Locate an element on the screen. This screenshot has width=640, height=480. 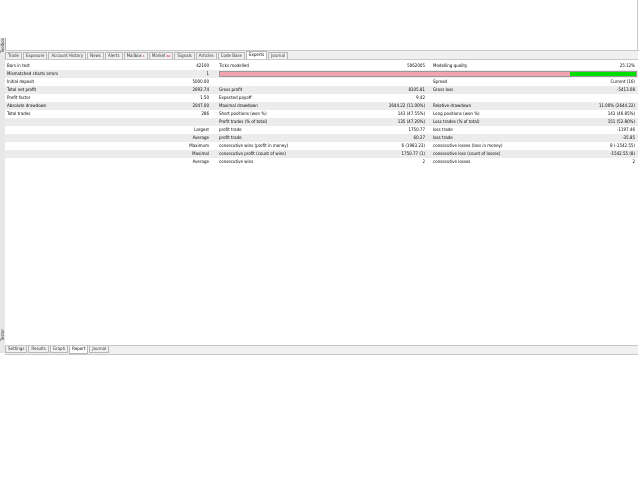
market-badge: 64 is located at coordinates (168, 56).